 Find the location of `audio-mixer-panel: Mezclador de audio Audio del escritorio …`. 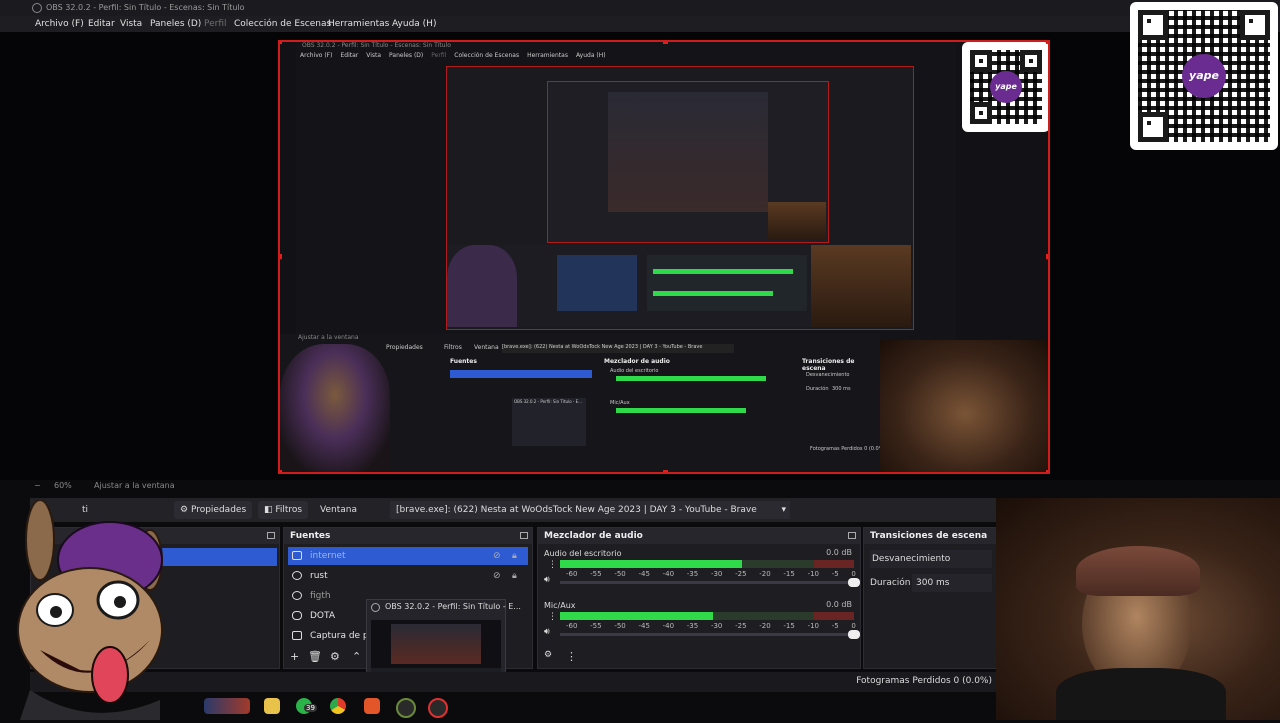

audio-mixer-panel: Mezclador de audio Audio del escritorio … is located at coordinates (699, 598).